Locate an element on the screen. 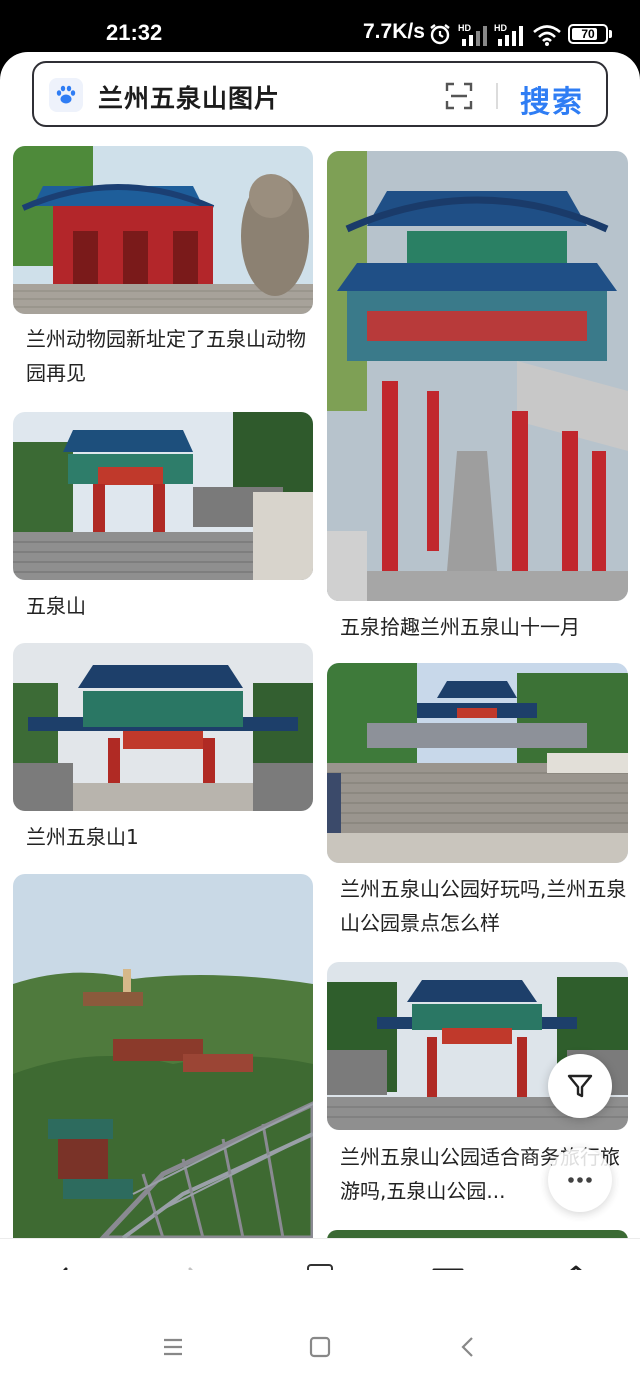 This screenshot has width=640, height=1386. recent-apps-icon is located at coordinates (173, 1347).